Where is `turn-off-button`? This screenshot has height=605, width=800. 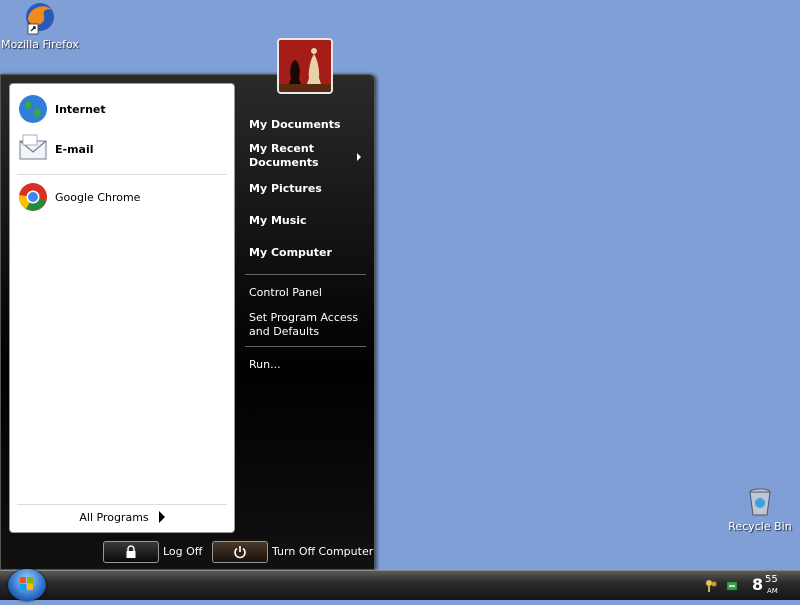 turn-off-button is located at coordinates (240, 552).